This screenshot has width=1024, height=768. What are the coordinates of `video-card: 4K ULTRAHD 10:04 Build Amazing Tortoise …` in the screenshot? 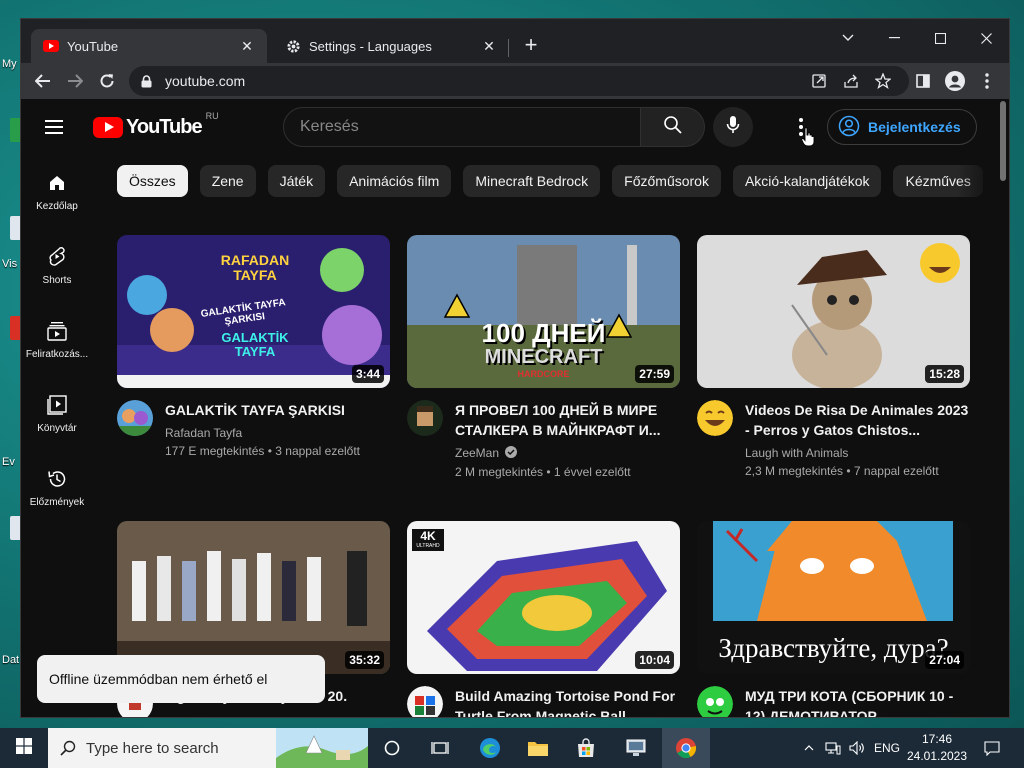 It's located at (543, 619).